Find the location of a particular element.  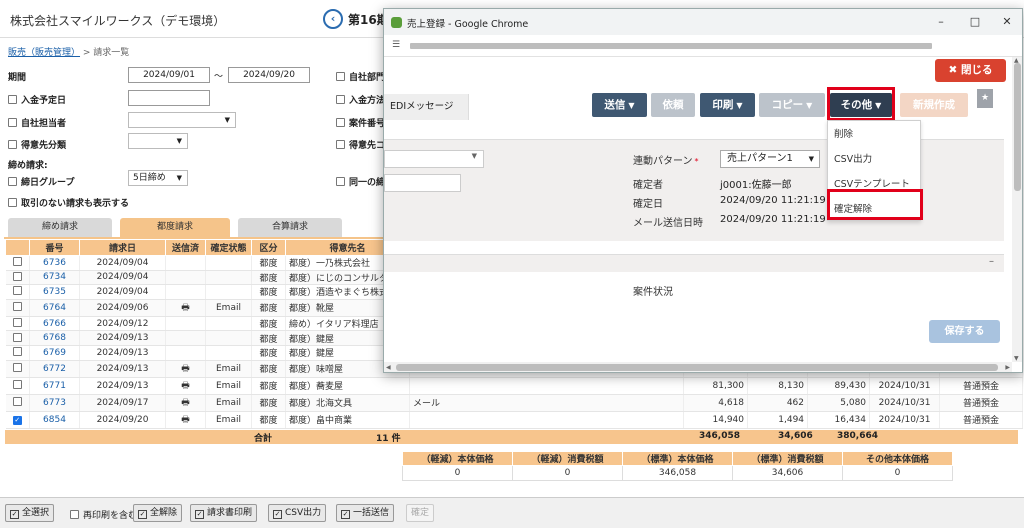

select-all-button: ✓ 全選択 is located at coordinates (30, 513).